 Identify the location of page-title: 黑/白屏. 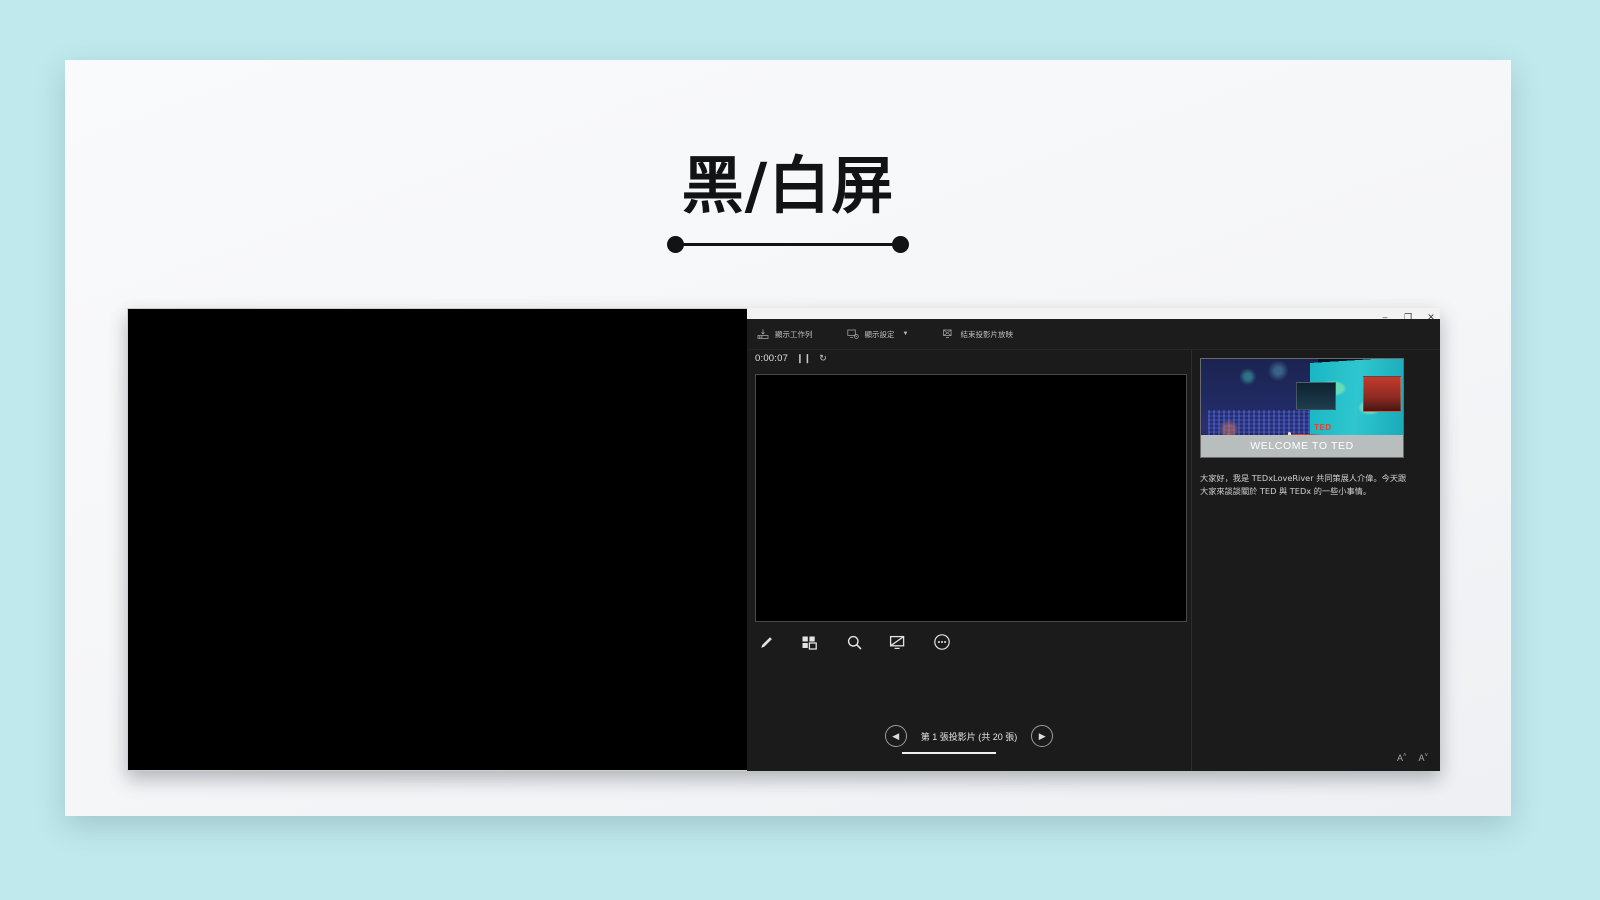
(788, 185).